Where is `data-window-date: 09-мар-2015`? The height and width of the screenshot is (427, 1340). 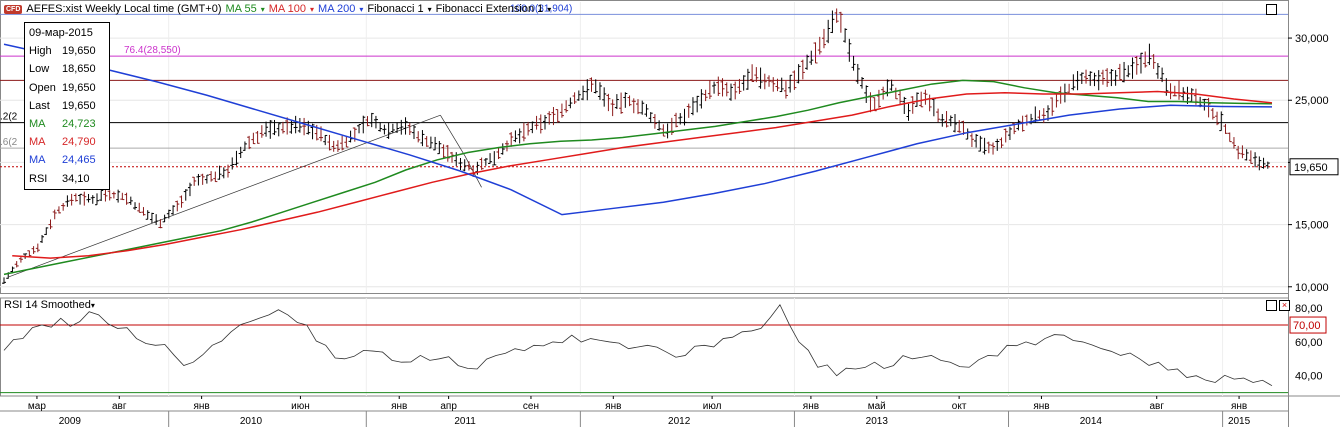 data-window-date: 09-мар-2015 is located at coordinates (61, 33).